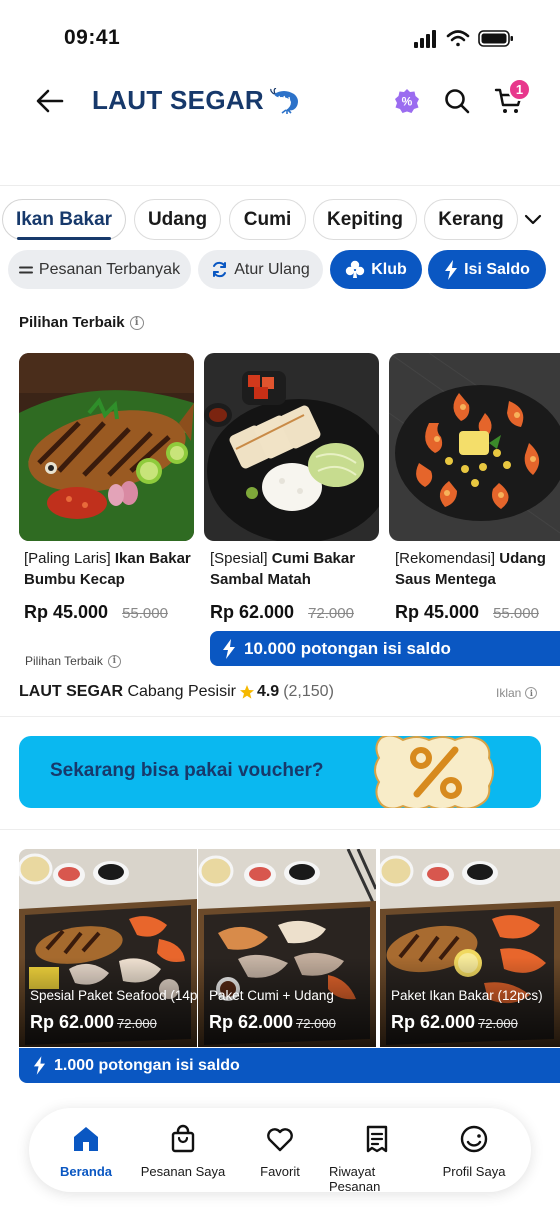 The width and height of the screenshot is (560, 1223). I want to click on product-image-shrimp, so click(474, 447).